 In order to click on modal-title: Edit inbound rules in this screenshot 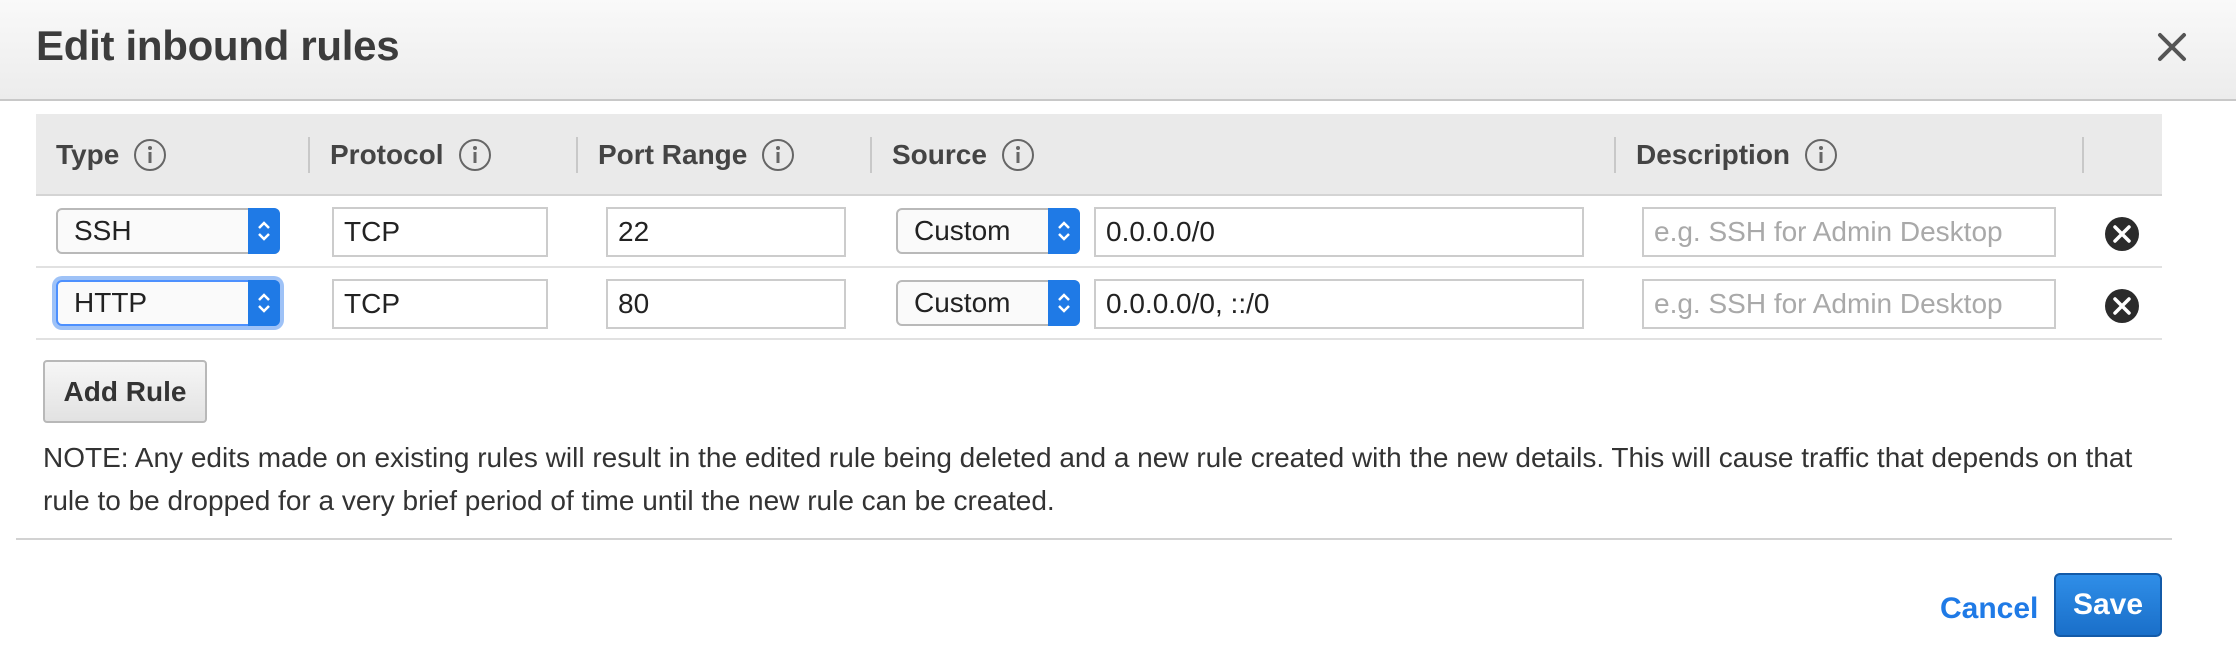, I will do `click(218, 45)`.